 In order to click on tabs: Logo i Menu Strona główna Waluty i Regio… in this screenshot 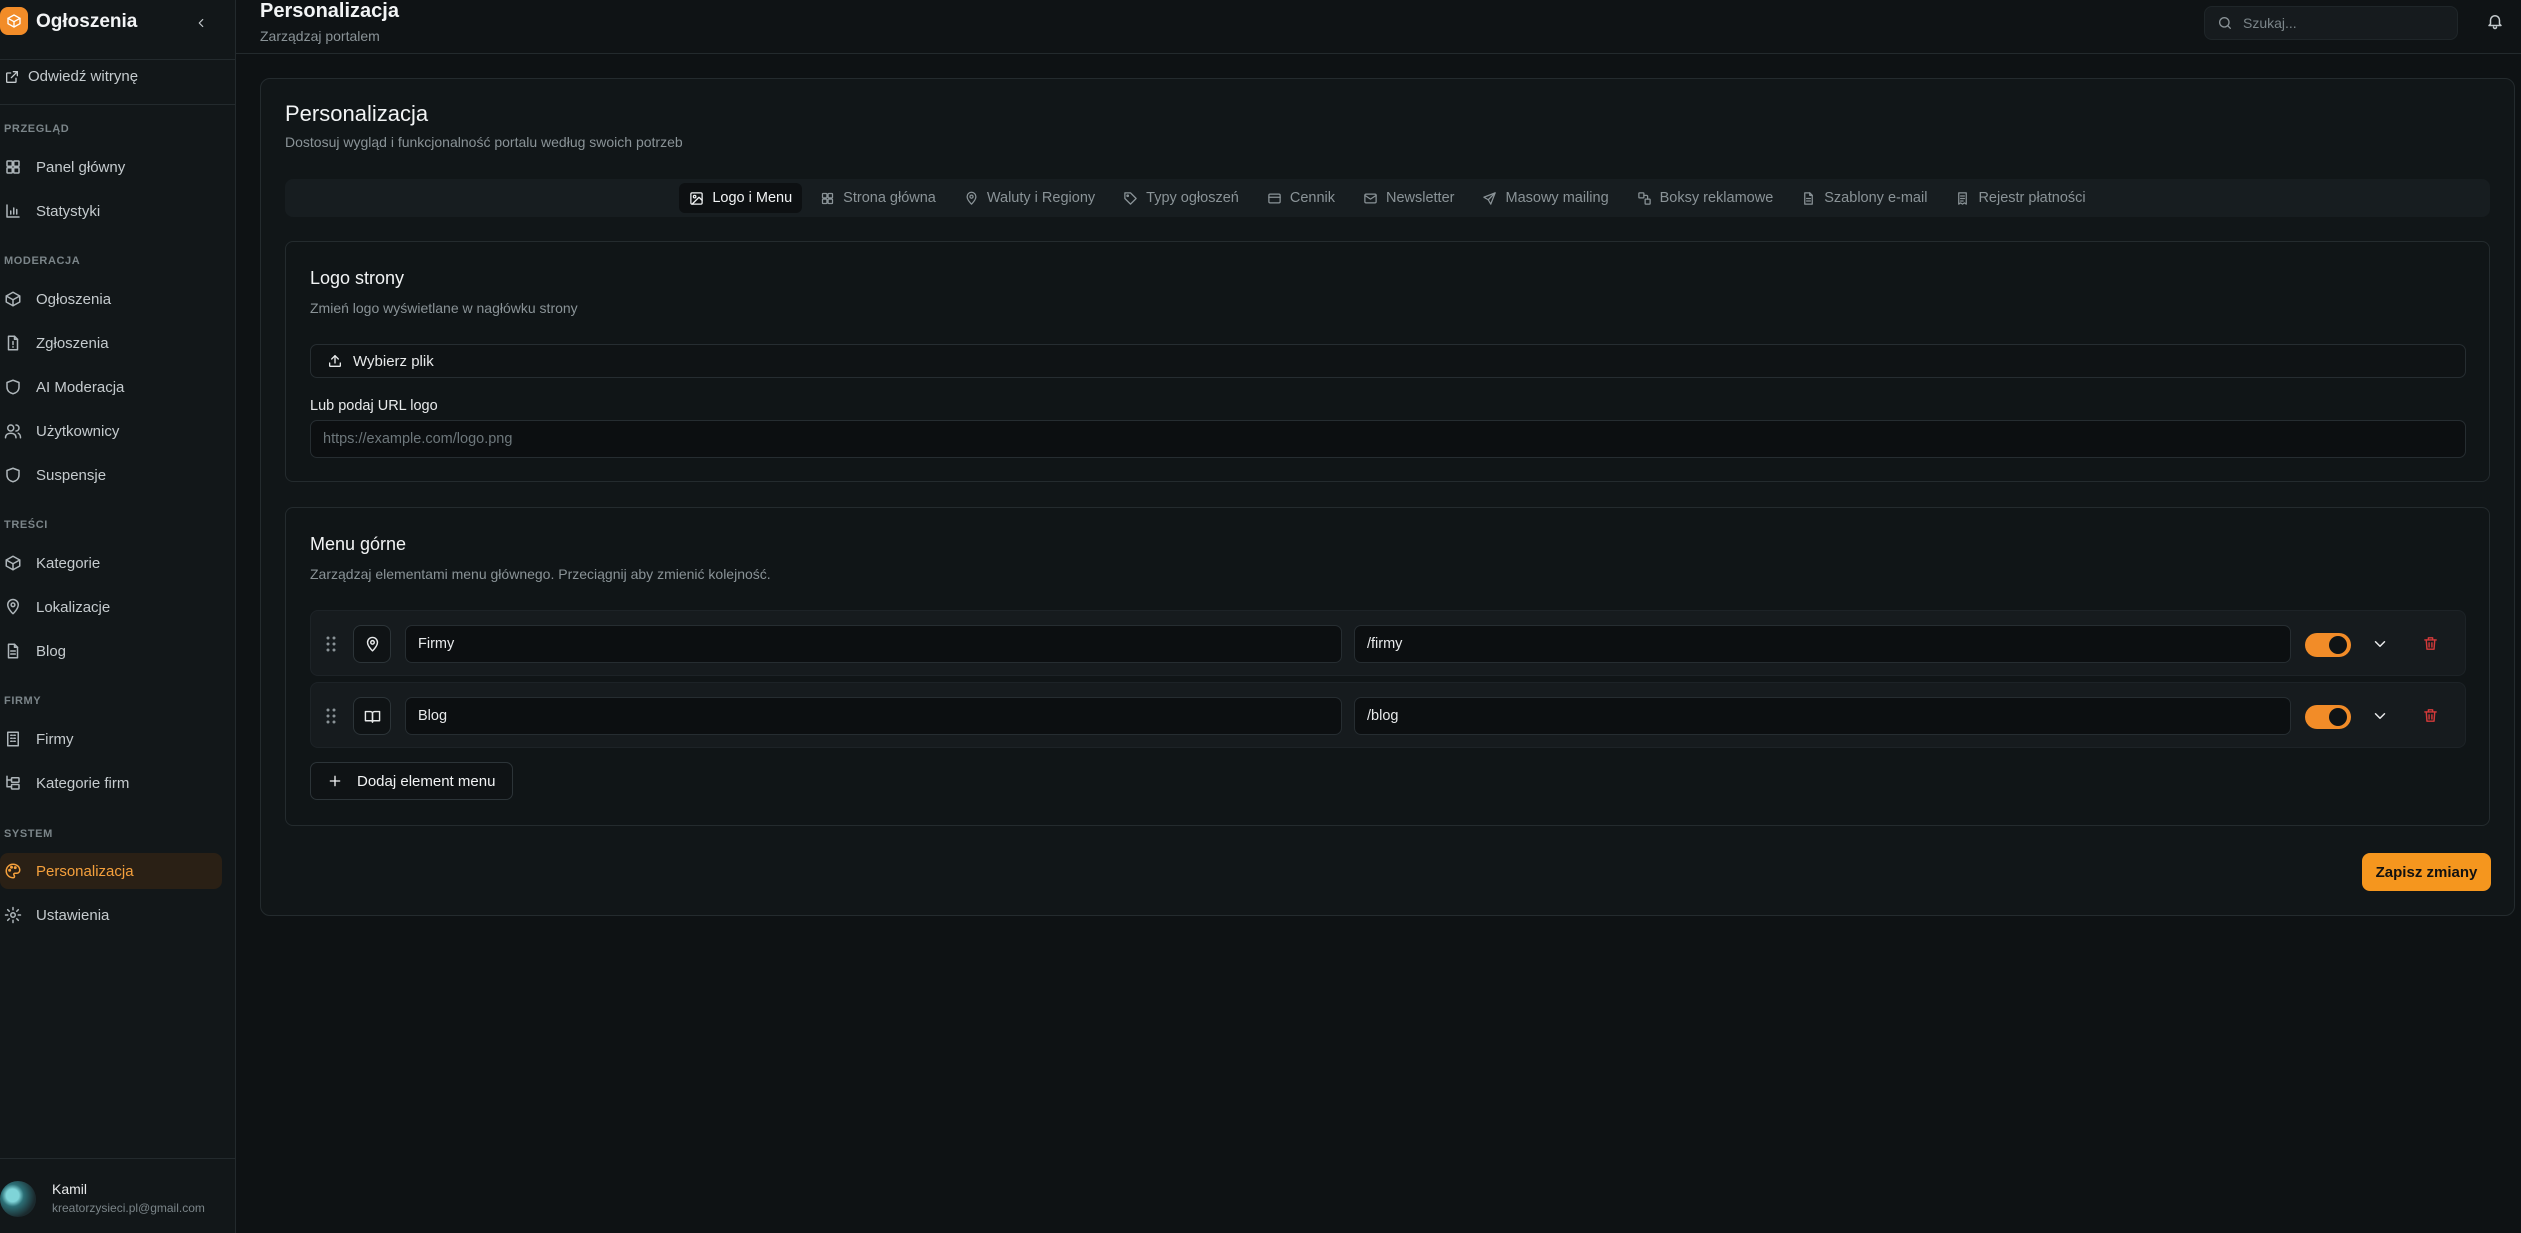, I will do `click(1387, 198)`.